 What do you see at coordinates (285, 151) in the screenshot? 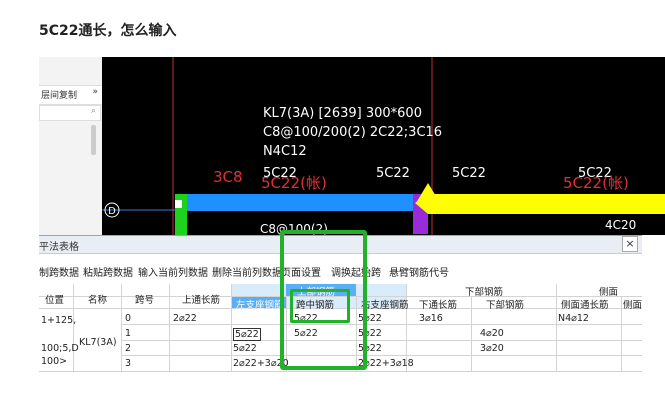
I see `beam-spec-line-3: N4C12` at bounding box center [285, 151].